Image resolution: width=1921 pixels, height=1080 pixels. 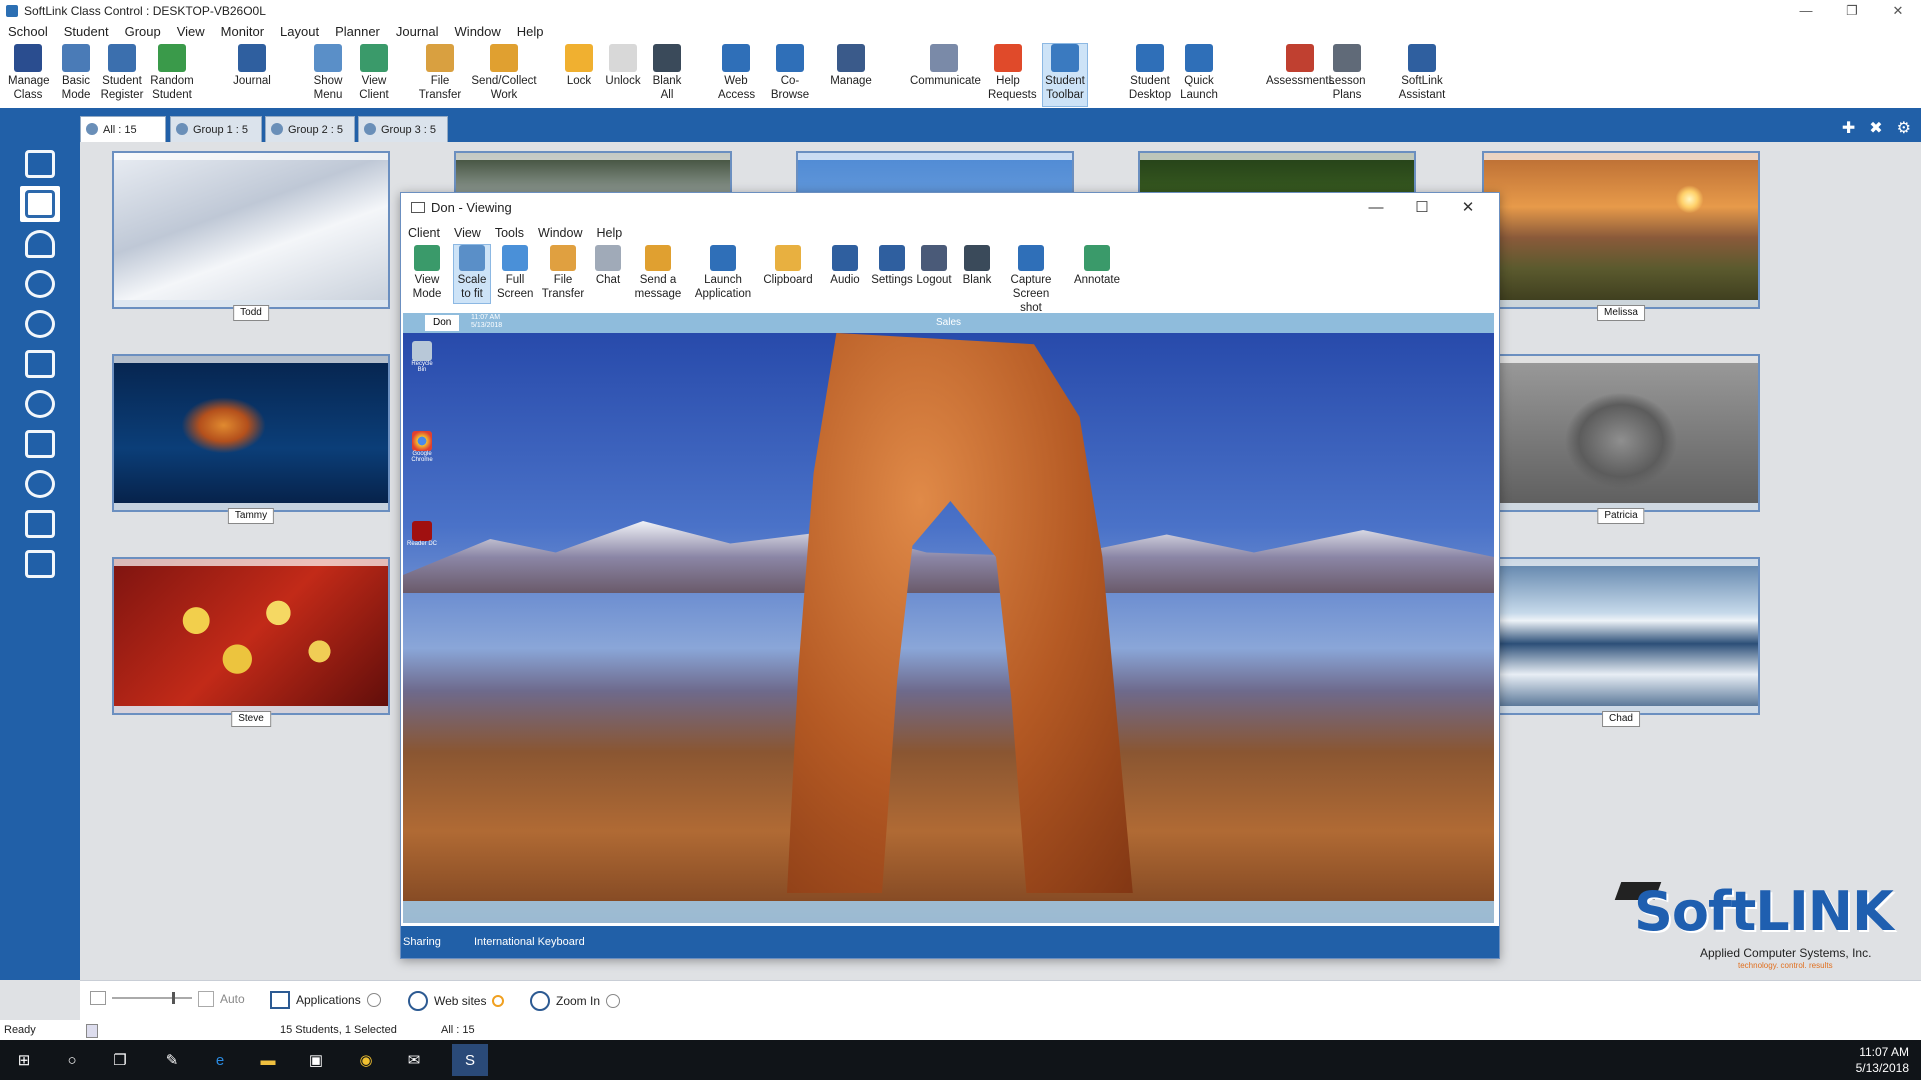 What do you see at coordinates (788, 266) in the screenshot?
I see `viewer-clipboard-button: Clipboard` at bounding box center [788, 266].